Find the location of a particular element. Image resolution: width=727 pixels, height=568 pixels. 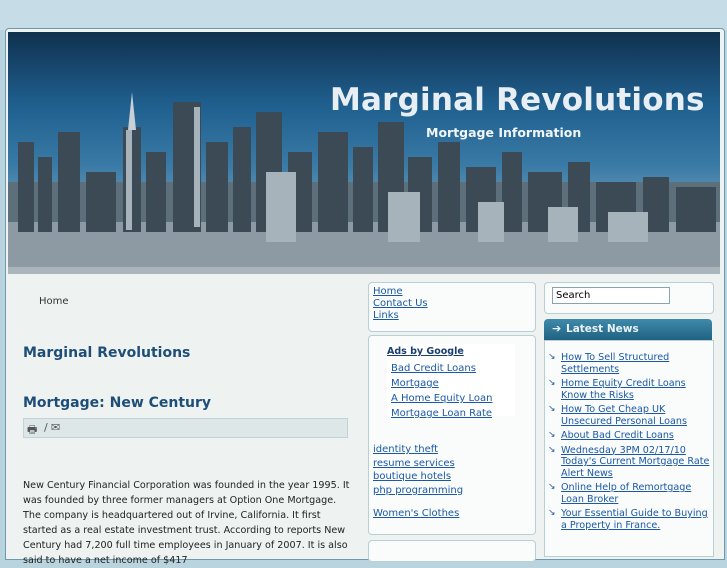

ad-link: A Home Equity Loan is located at coordinates (451, 398).